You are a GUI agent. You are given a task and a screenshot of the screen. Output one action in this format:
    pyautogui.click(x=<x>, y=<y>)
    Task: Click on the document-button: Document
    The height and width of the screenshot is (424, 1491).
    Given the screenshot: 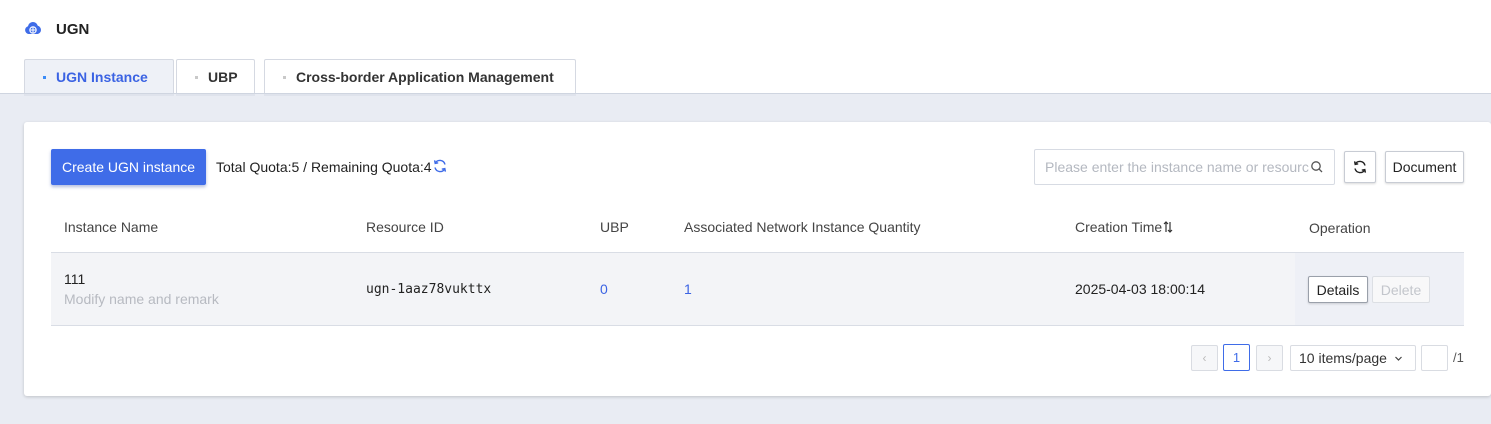 What is the action you would take?
    pyautogui.click(x=1424, y=167)
    